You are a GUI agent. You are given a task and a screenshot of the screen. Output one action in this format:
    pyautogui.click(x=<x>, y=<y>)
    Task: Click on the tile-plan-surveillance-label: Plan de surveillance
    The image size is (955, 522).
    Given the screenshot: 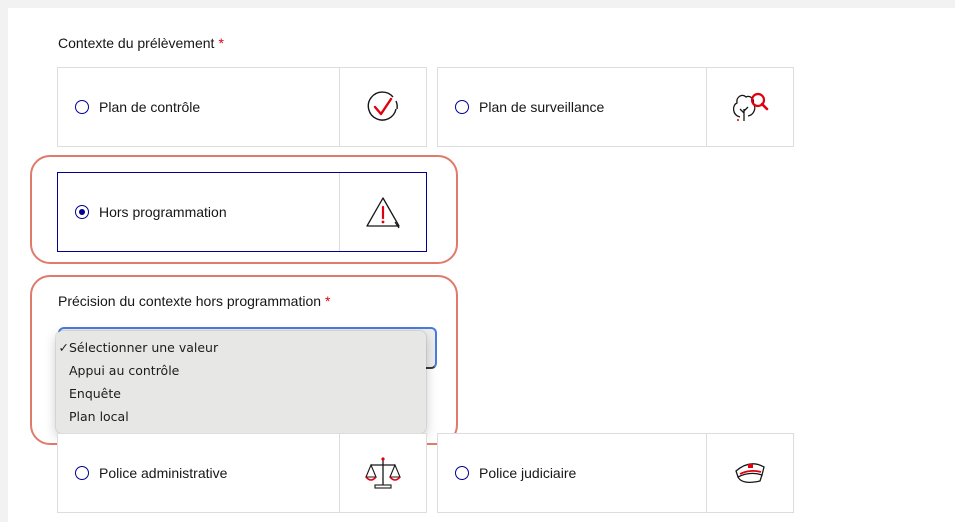 What is the action you would take?
    pyautogui.click(x=542, y=107)
    